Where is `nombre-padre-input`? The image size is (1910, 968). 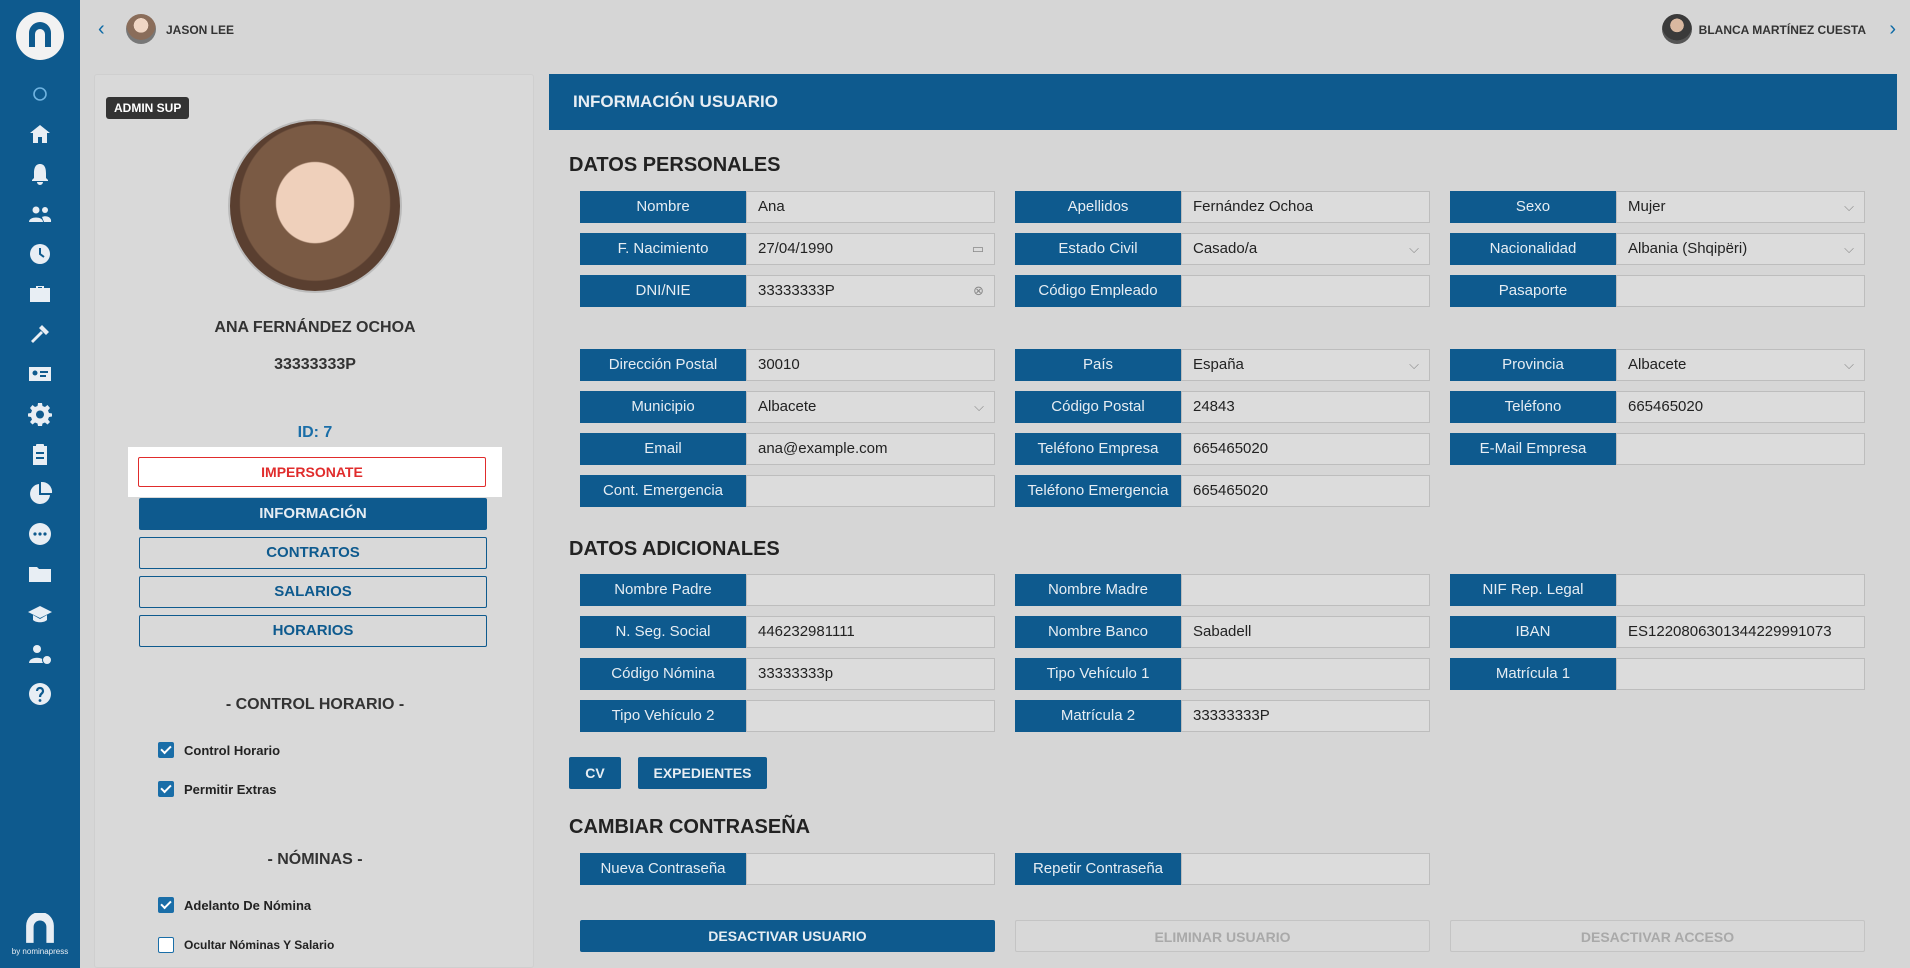
nombre-padre-input is located at coordinates (870, 590).